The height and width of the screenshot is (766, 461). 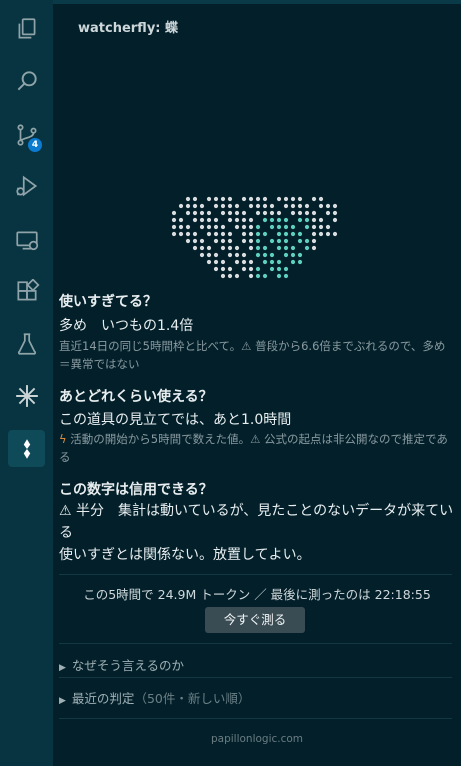 What do you see at coordinates (26, 292) in the screenshot?
I see `extensions-icon` at bounding box center [26, 292].